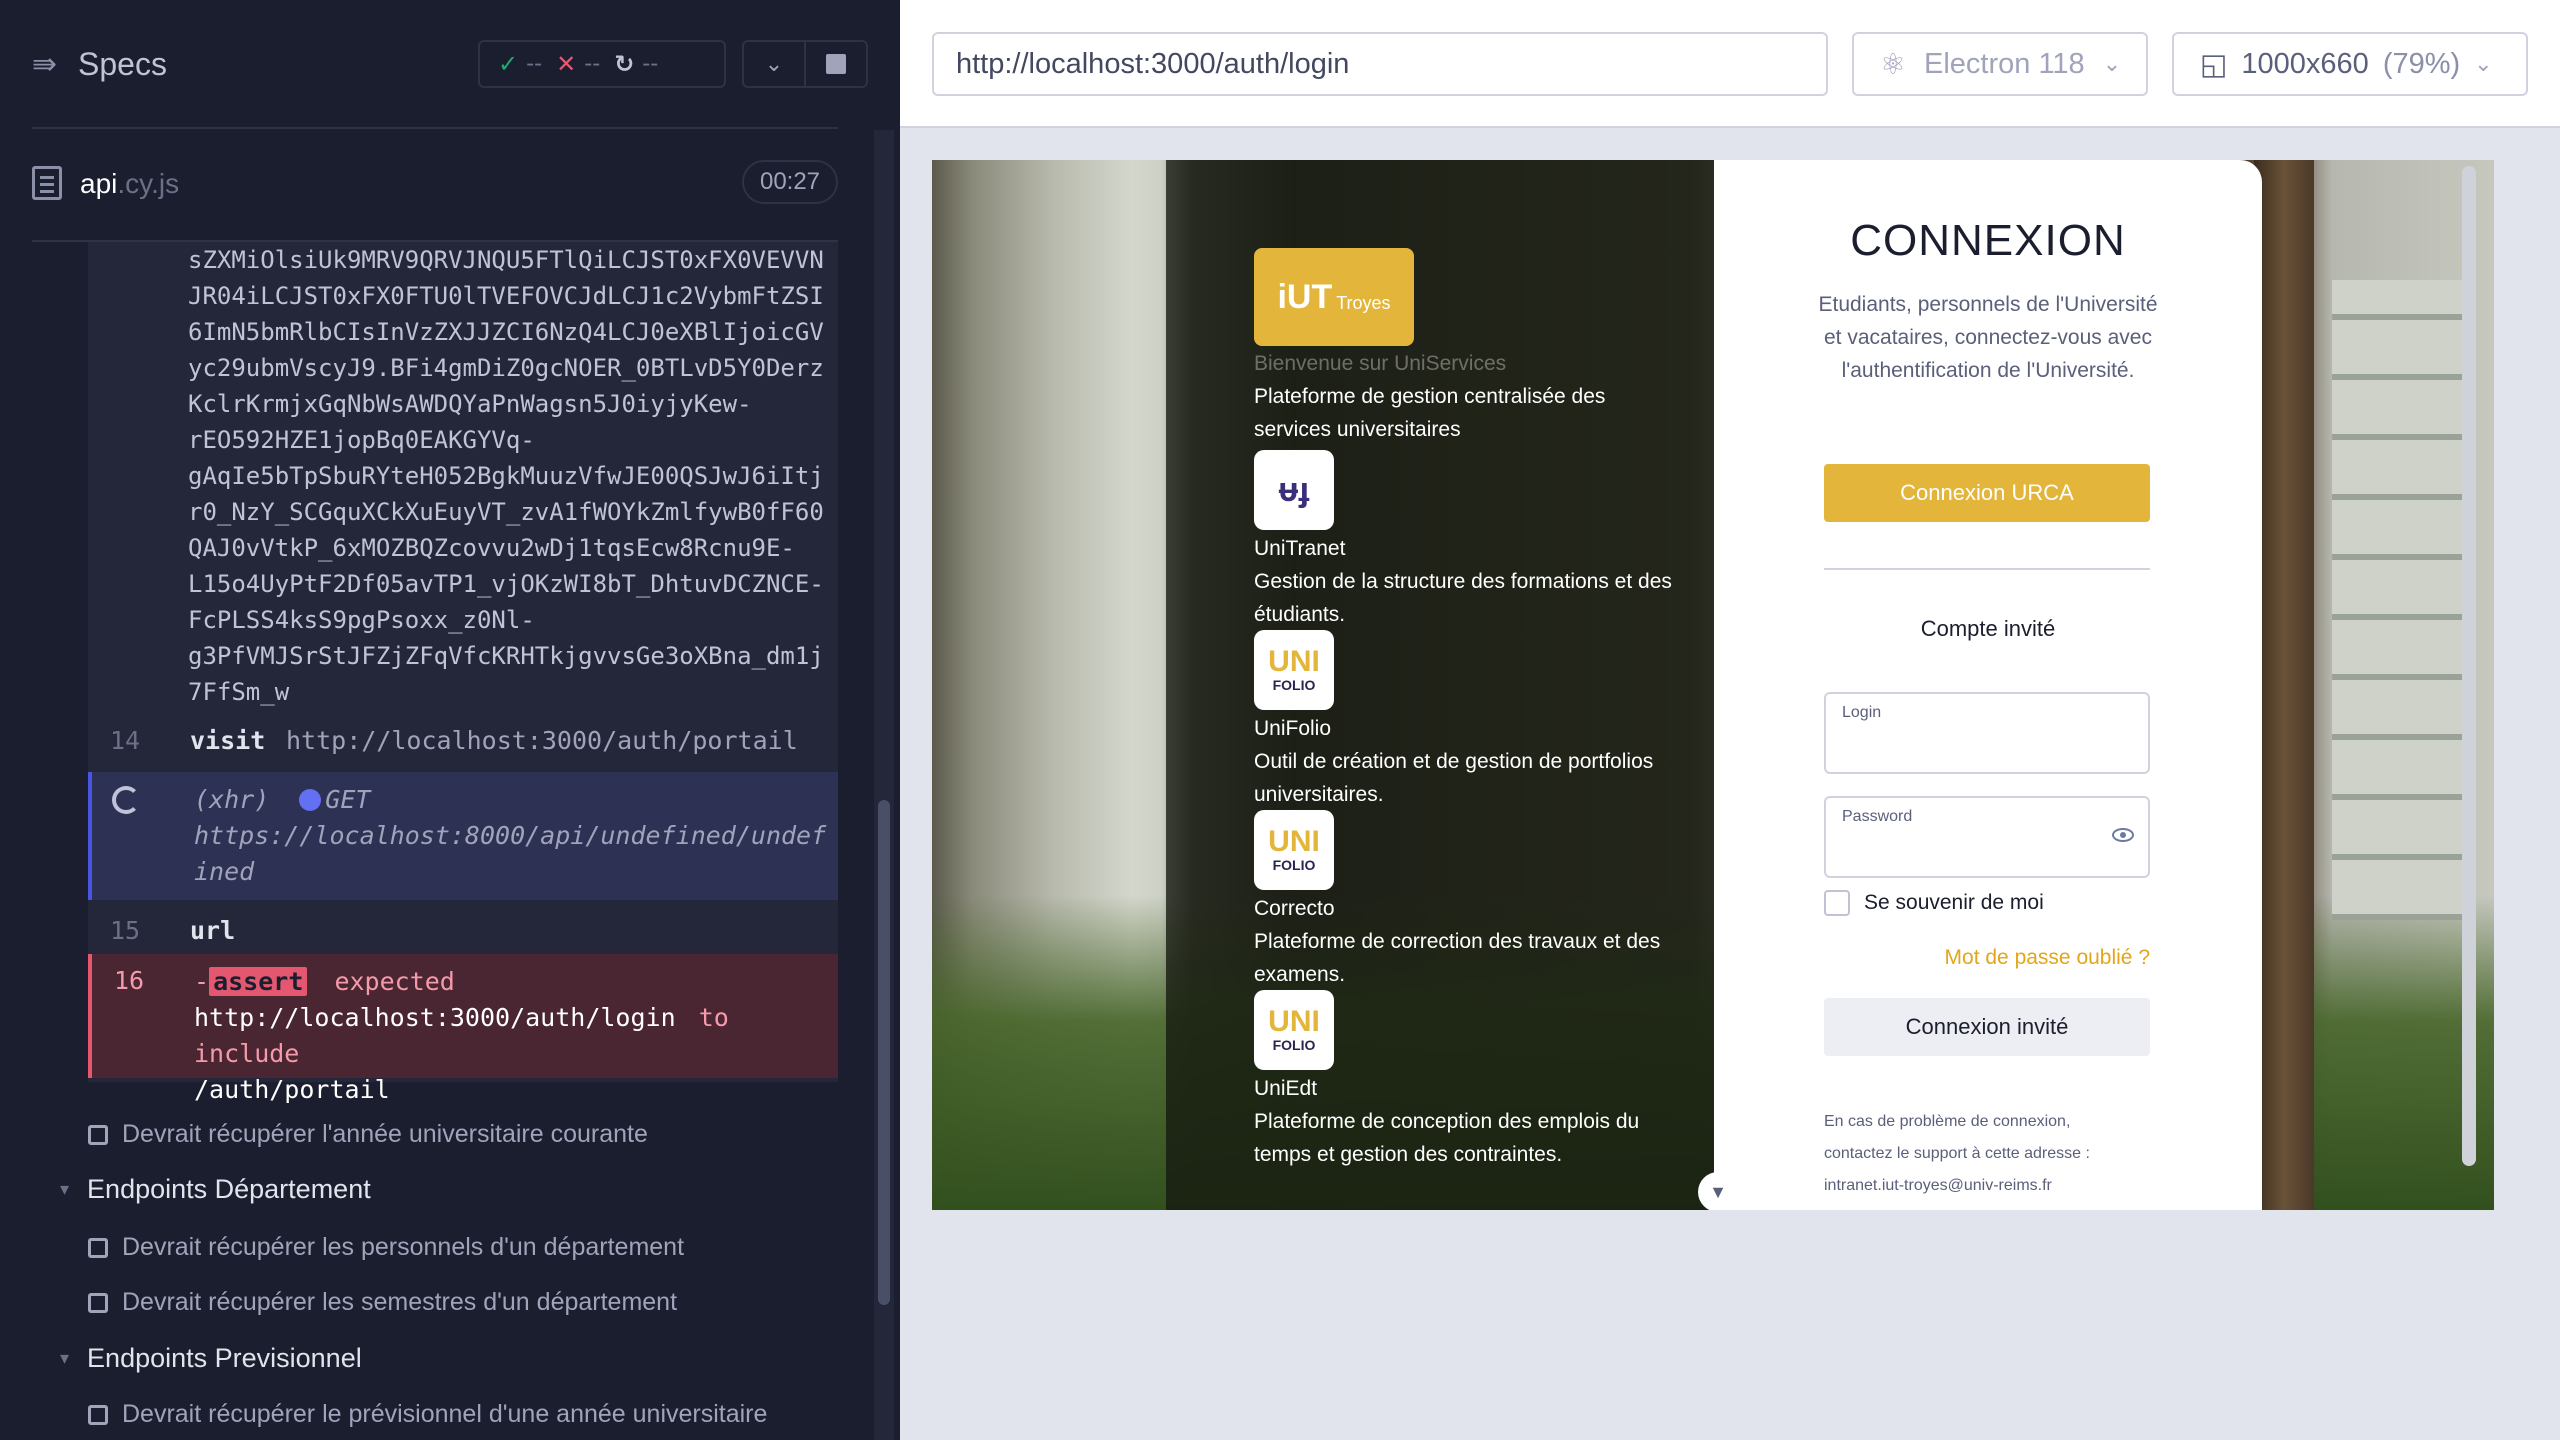 Image resolution: width=2560 pixels, height=1440 pixels. What do you see at coordinates (602, 64) in the screenshot?
I see `test-stats: ✓ -- ✕ -- ↻ --` at bounding box center [602, 64].